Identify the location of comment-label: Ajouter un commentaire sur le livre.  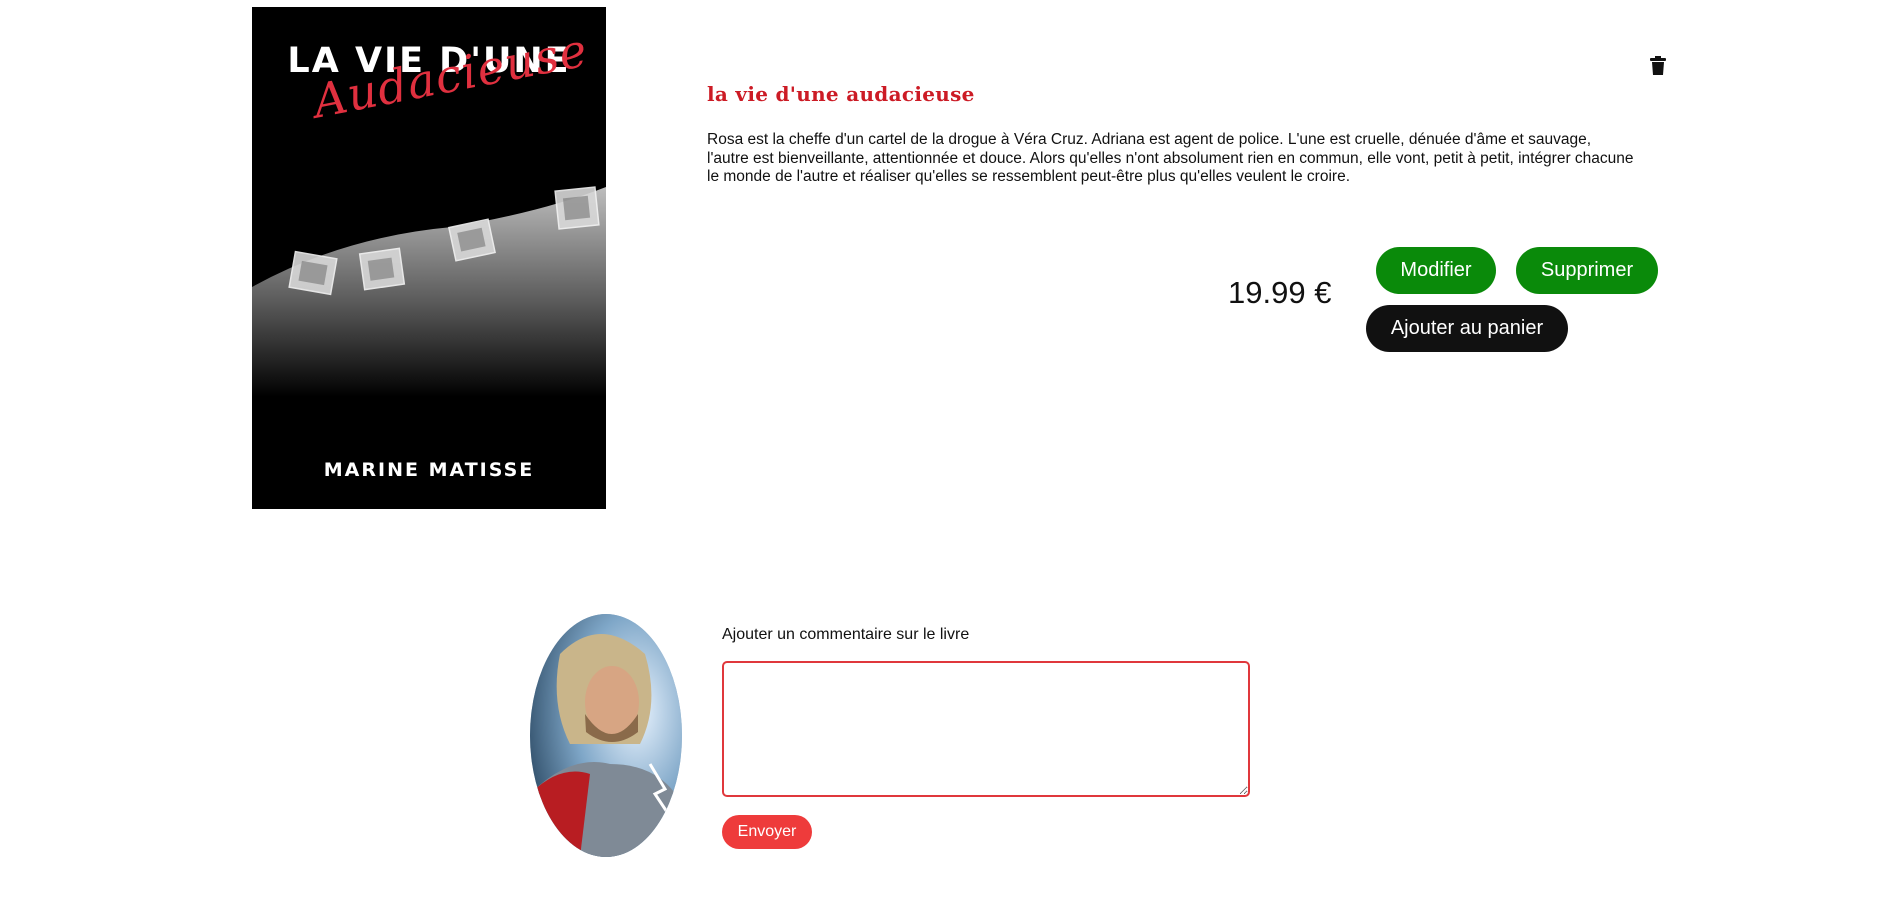
(846, 634).